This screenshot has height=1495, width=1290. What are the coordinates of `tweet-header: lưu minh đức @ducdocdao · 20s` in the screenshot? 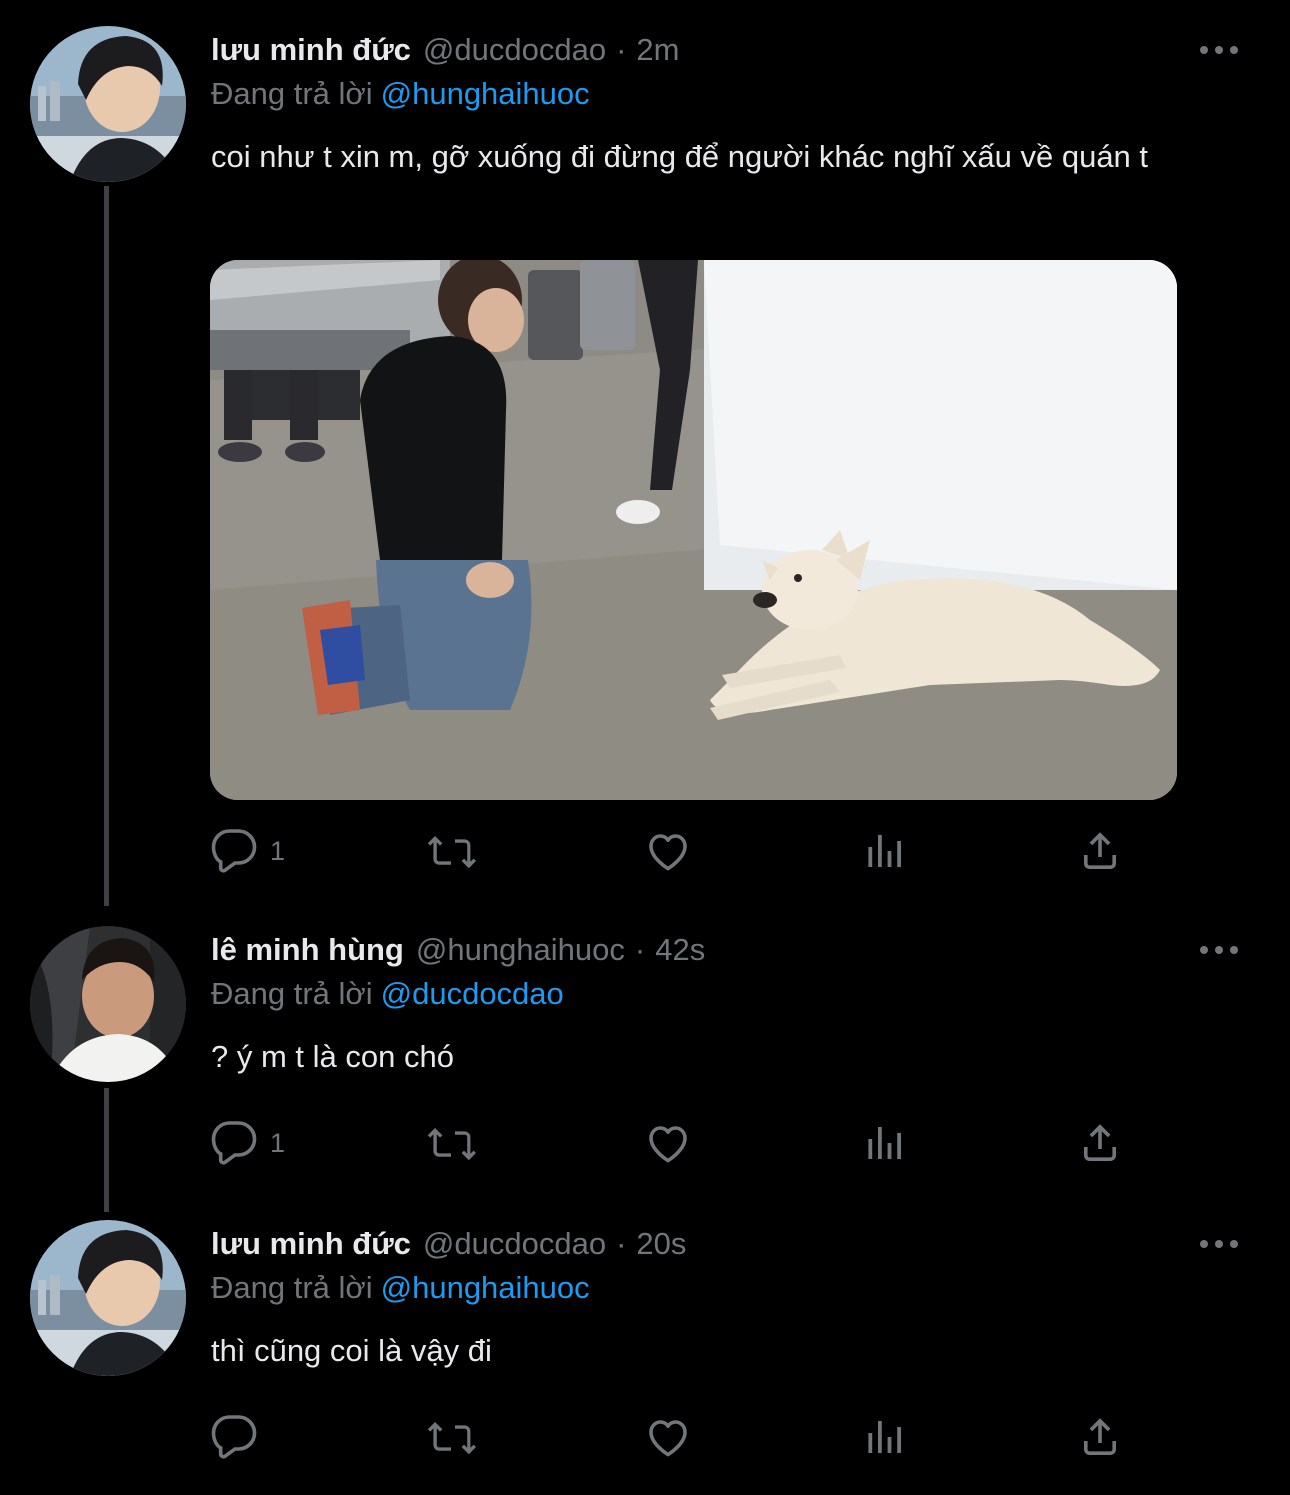 It's located at (448, 1244).